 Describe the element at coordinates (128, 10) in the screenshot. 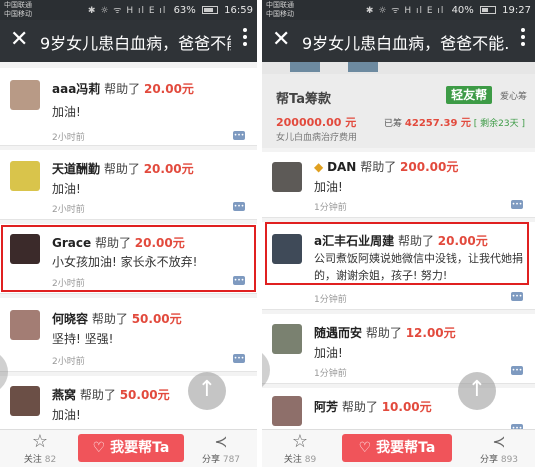

I see `status-bar: 中国联通 中国移动 ✱ ☼ ᯤ H ıl E ıl 63% 16:59` at that location.